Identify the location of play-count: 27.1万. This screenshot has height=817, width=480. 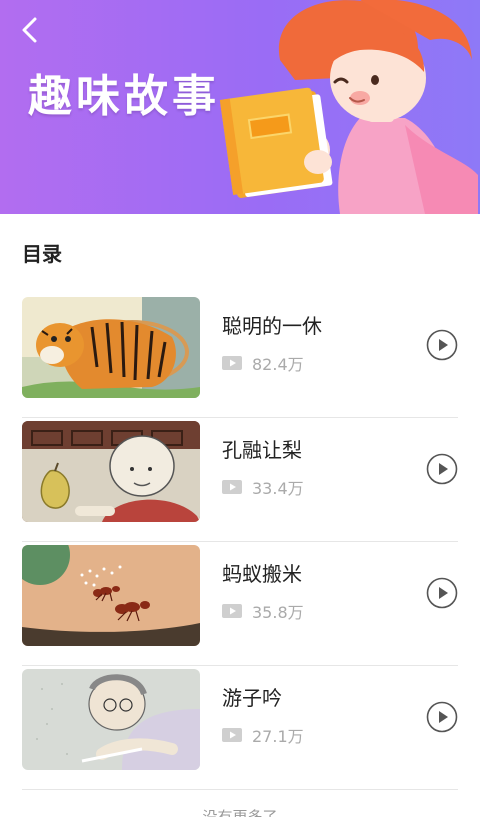
(263, 736).